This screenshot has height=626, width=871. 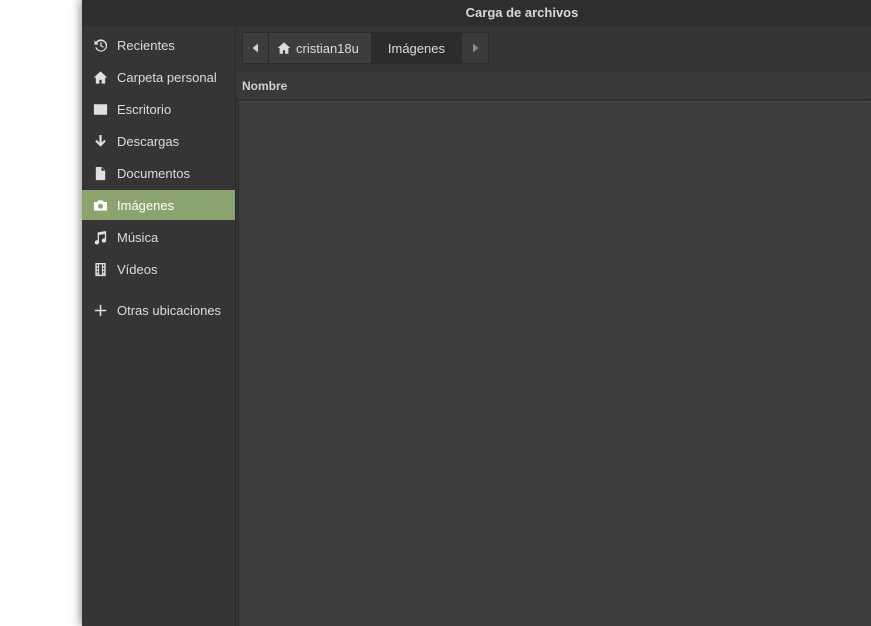 I want to click on title-bar: Carga de archivos, so click(x=476, y=13).